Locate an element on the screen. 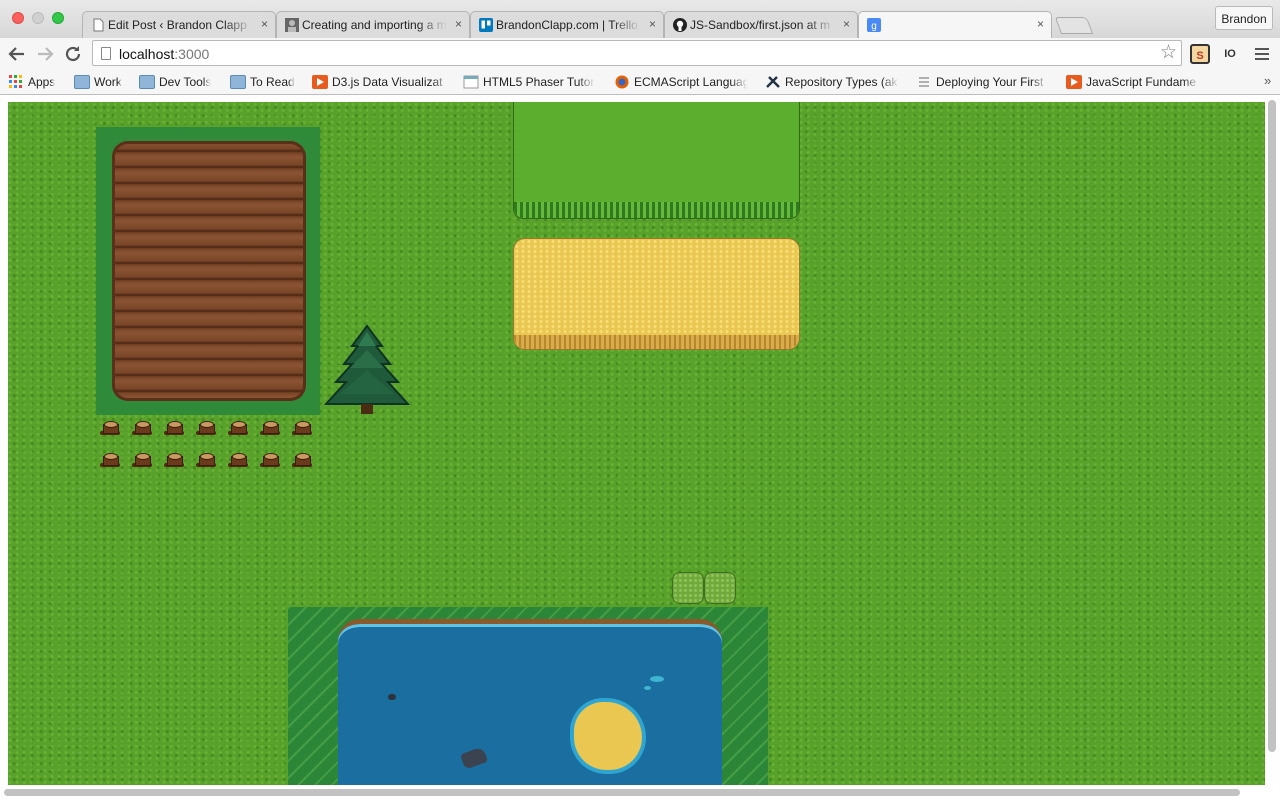 This screenshot has width=1280, height=800. bookmark-apps: Apps is located at coordinates (35, 82).